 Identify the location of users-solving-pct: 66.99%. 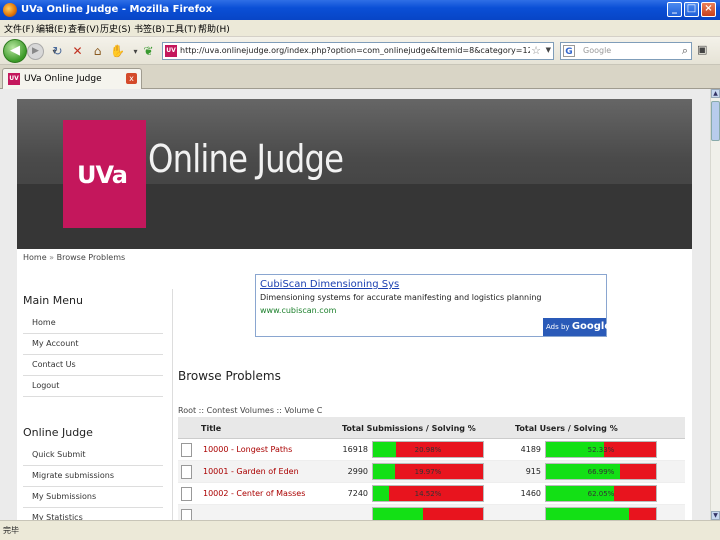
(601, 472).